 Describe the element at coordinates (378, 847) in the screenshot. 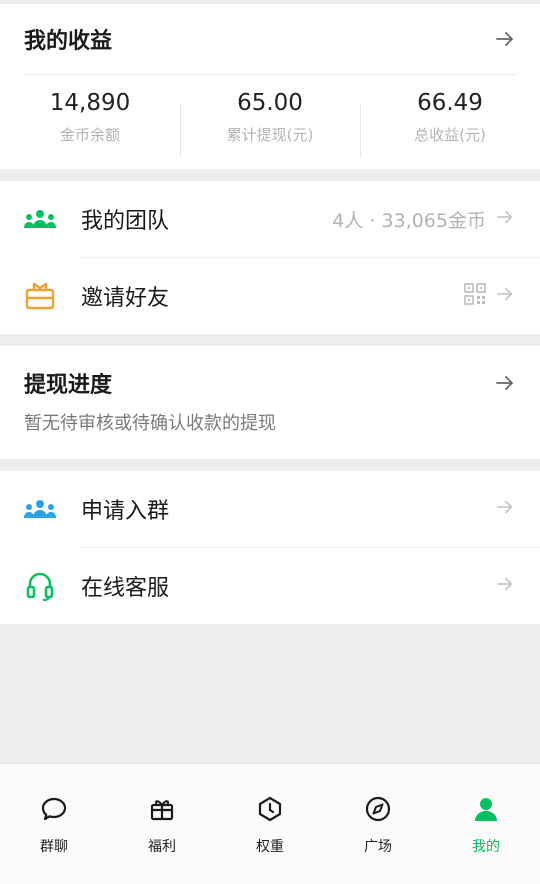

I see `tab-label: 广场` at that location.